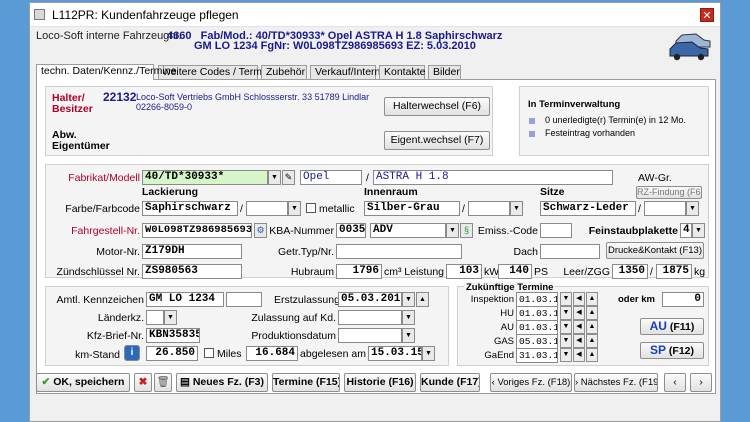 This screenshot has height=422, width=750. Describe the element at coordinates (675, 382) in the screenshot. I see `prev-arrow-button: ‹` at that location.